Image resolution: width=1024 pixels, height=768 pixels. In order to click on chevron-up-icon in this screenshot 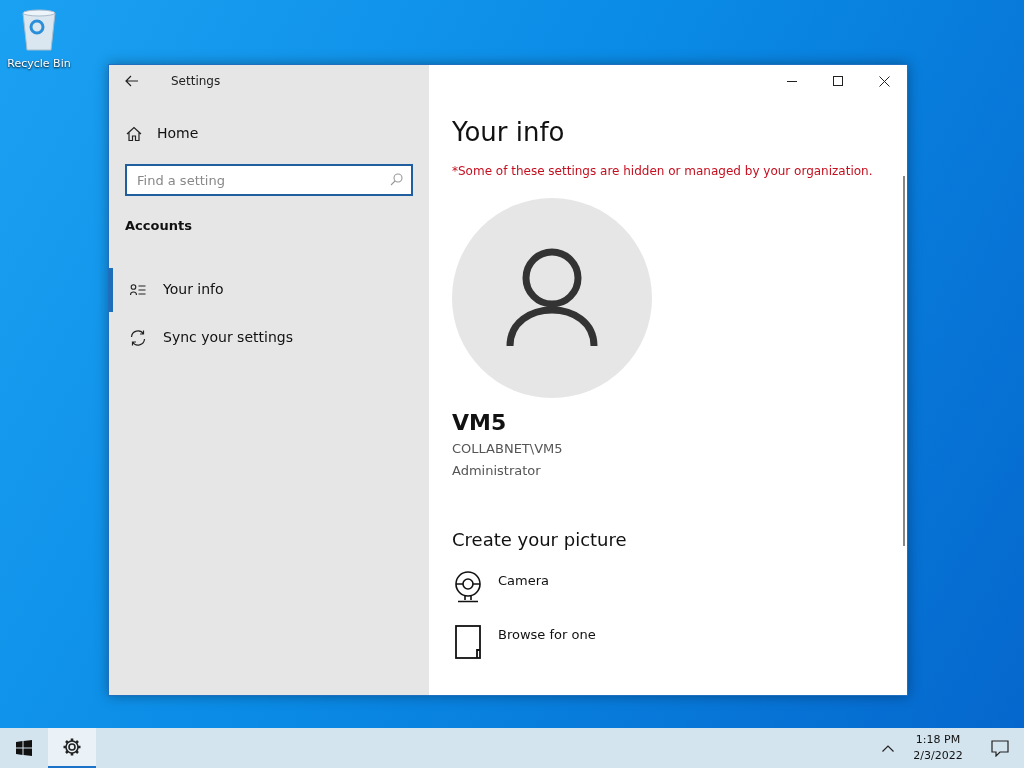, I will do `click(888, 748)`.